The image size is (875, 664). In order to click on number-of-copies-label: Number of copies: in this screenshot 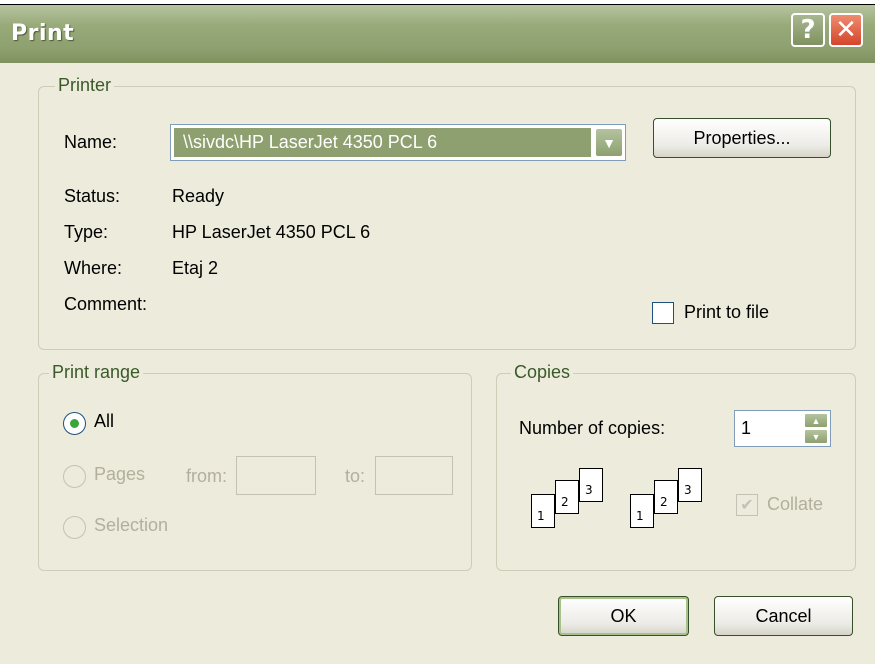, I will do `click(592, 428)`.